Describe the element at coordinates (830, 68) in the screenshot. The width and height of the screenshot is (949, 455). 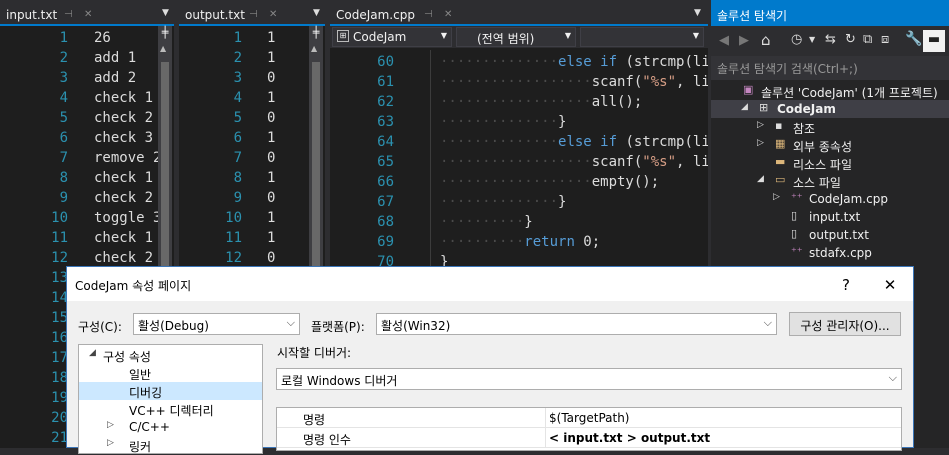
I see `solution-search-input: 솔루션 탐색기 검색(Ctrl+;)` at that location.